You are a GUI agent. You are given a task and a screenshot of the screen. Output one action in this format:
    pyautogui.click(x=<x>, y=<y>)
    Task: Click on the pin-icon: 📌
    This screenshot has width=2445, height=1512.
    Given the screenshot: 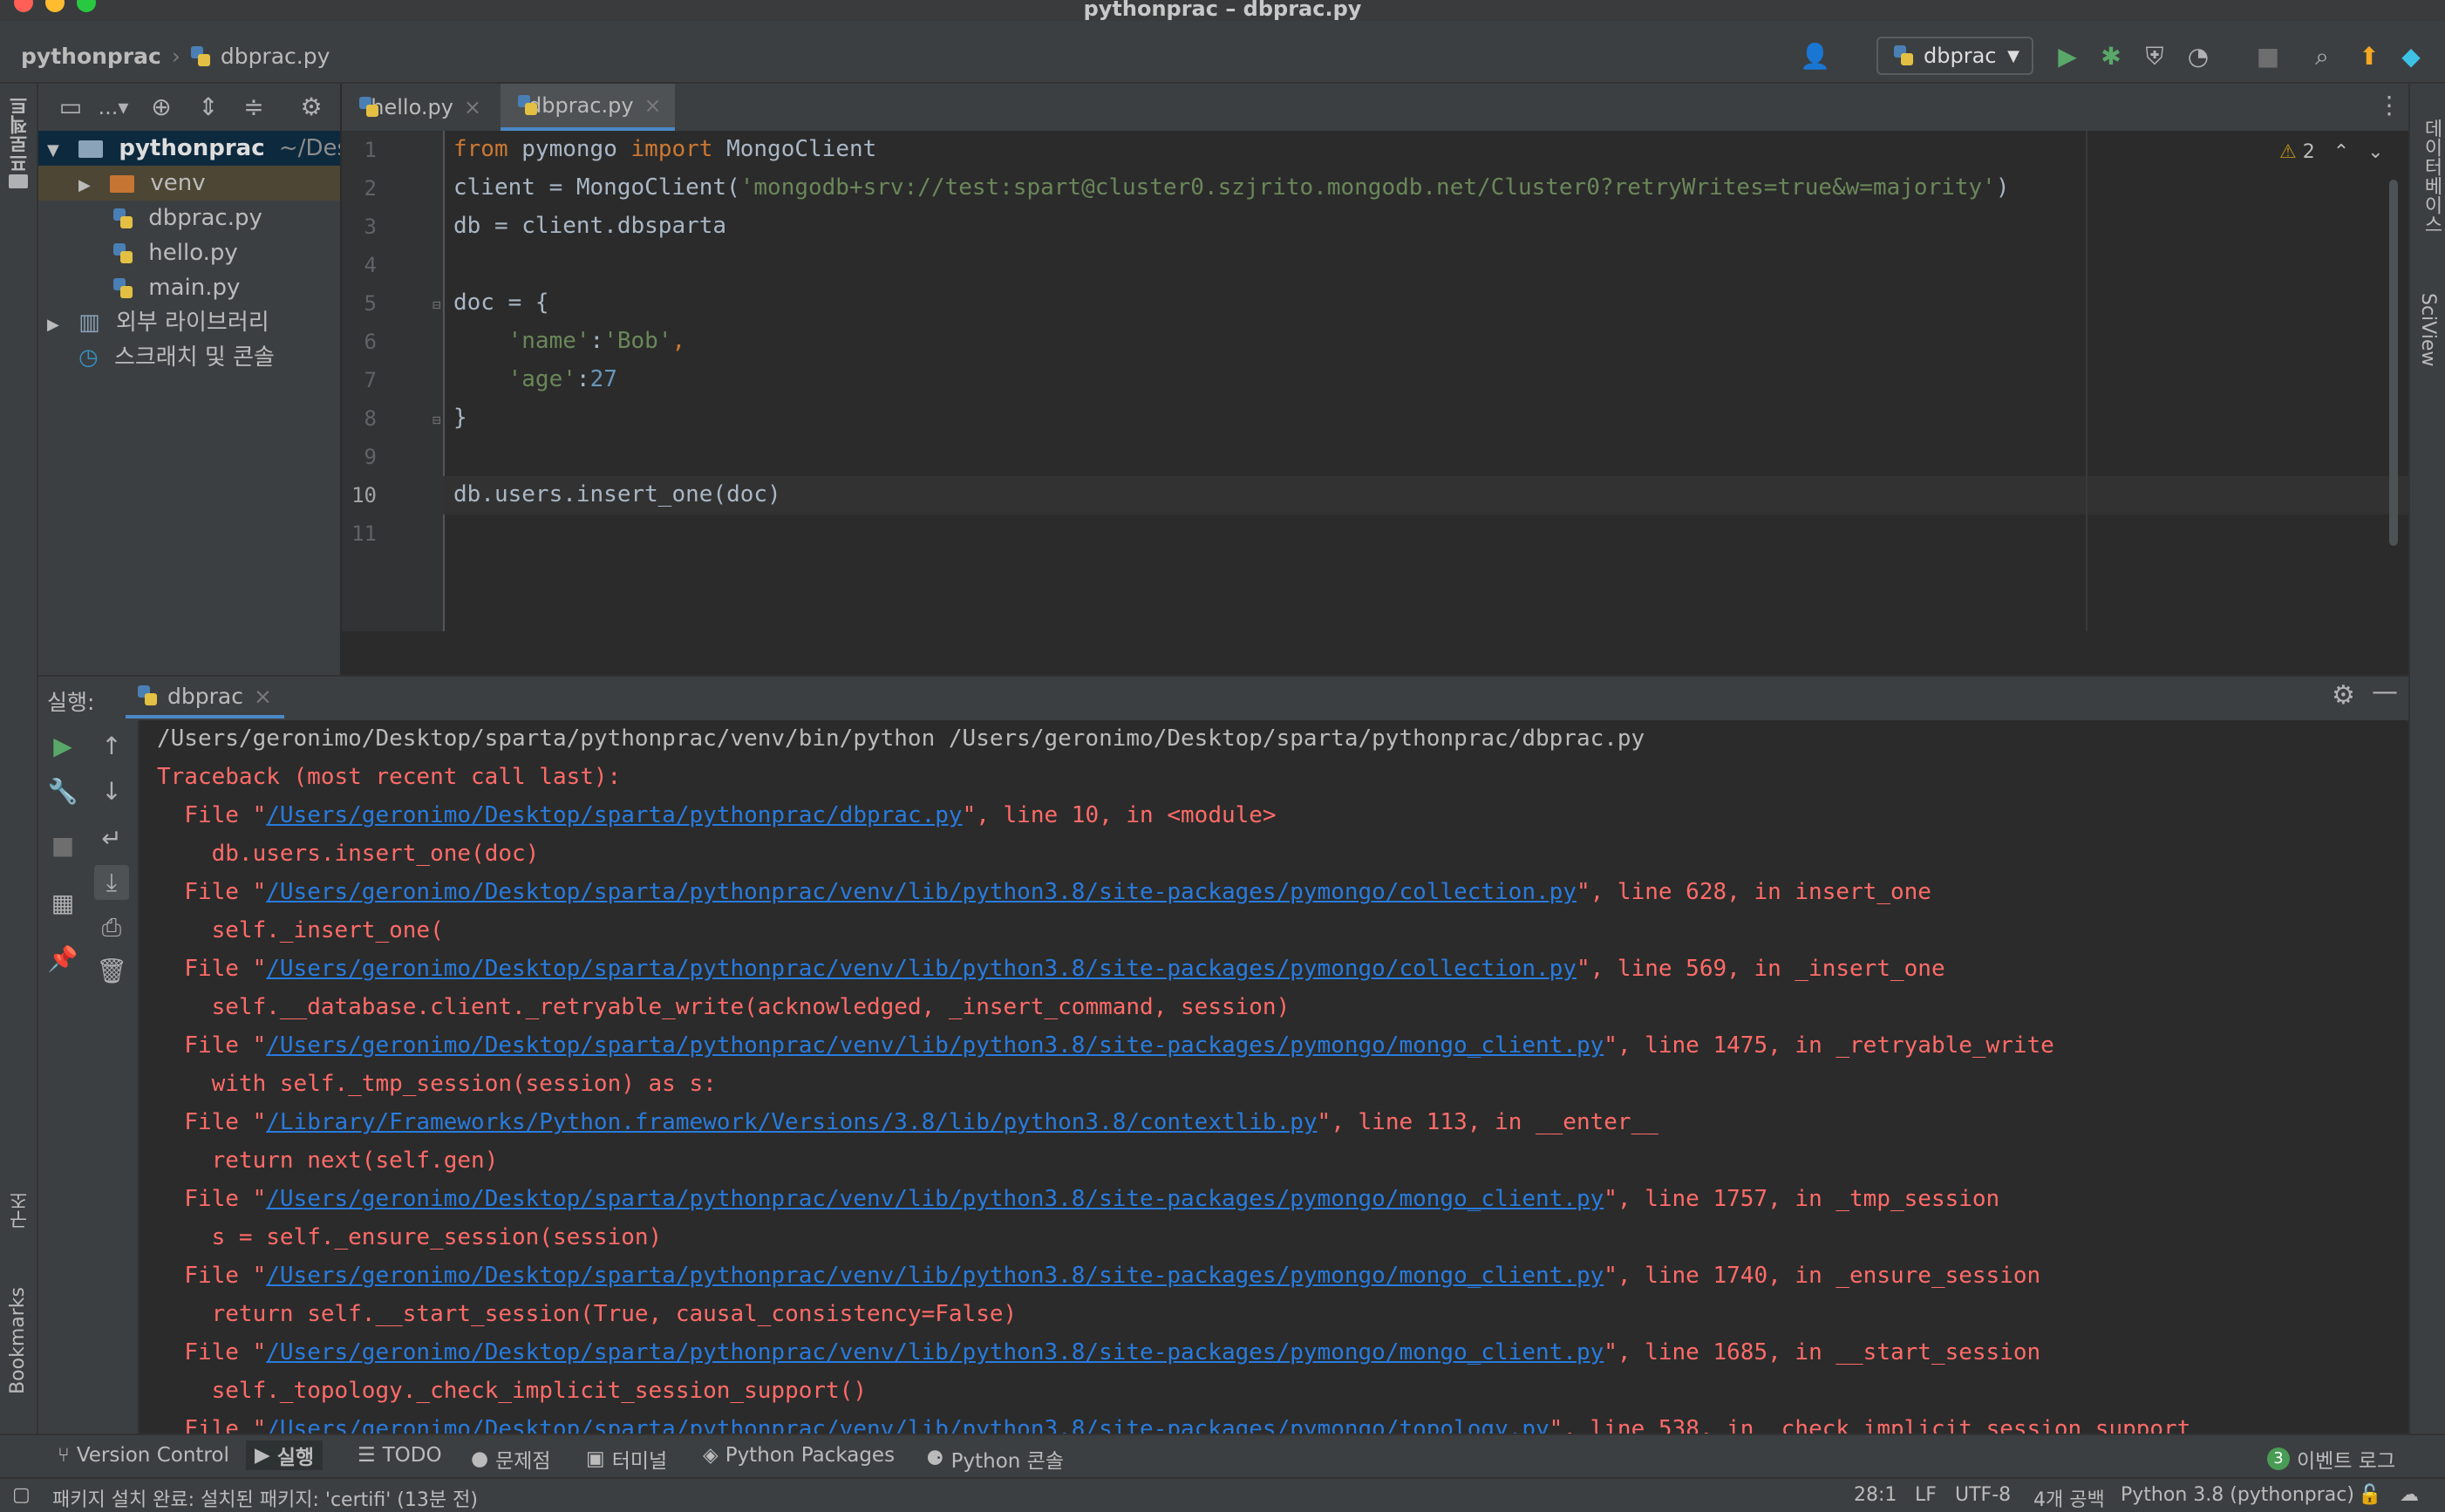 What is the action you would take?
    pyautogui.click(x=62, y=959)
    